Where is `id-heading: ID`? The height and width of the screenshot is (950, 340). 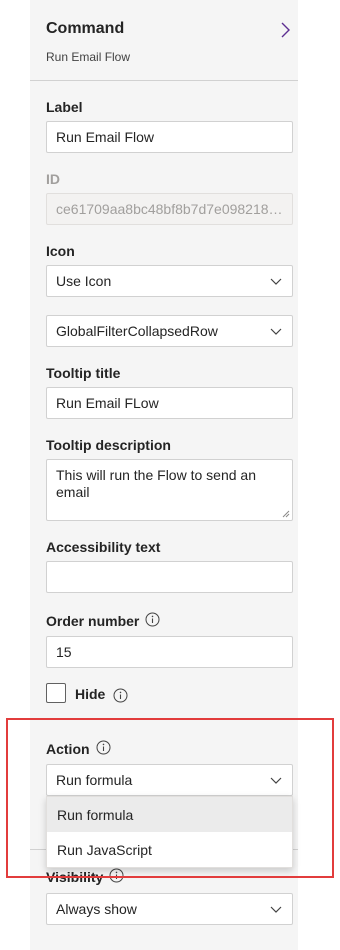
id-heading: ID is located at coordinates (53, 179).